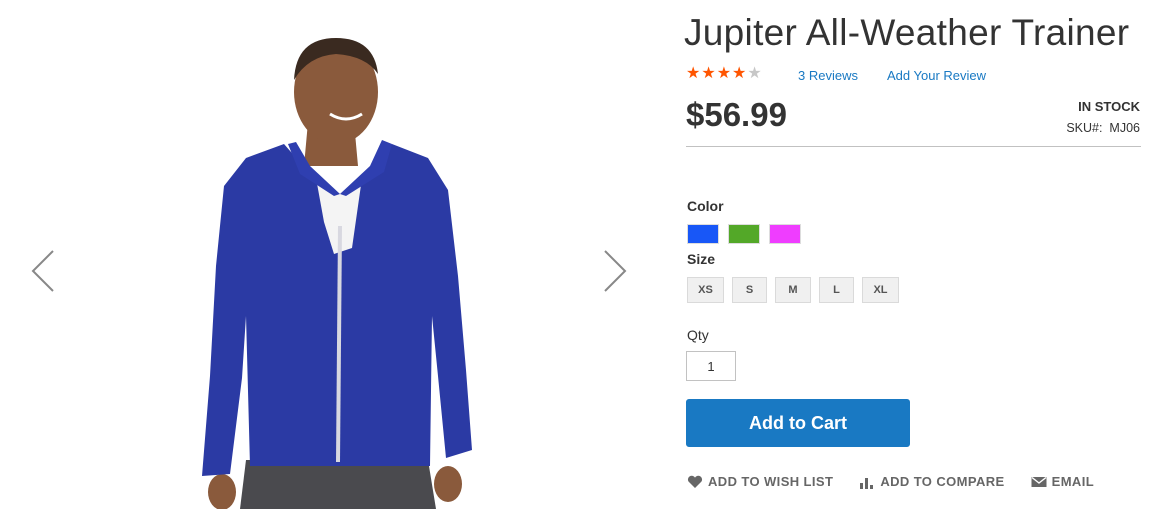 The image size is (1170, 509). What do you see at coordinates (798, 423) in the screenshot?
I see `add-to-cart-button: Add to Cart` at bounding box center [798, 423].